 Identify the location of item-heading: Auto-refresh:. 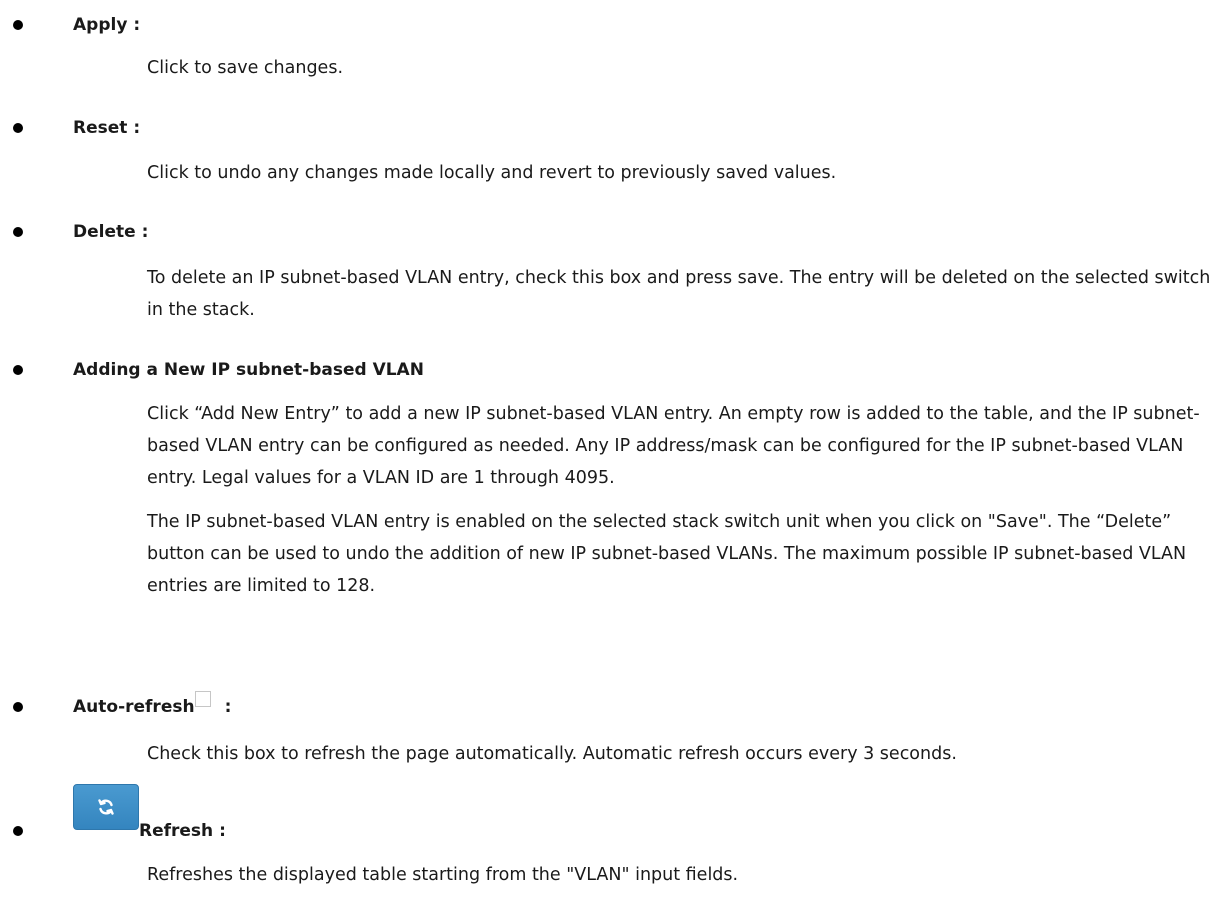
(152, 705).